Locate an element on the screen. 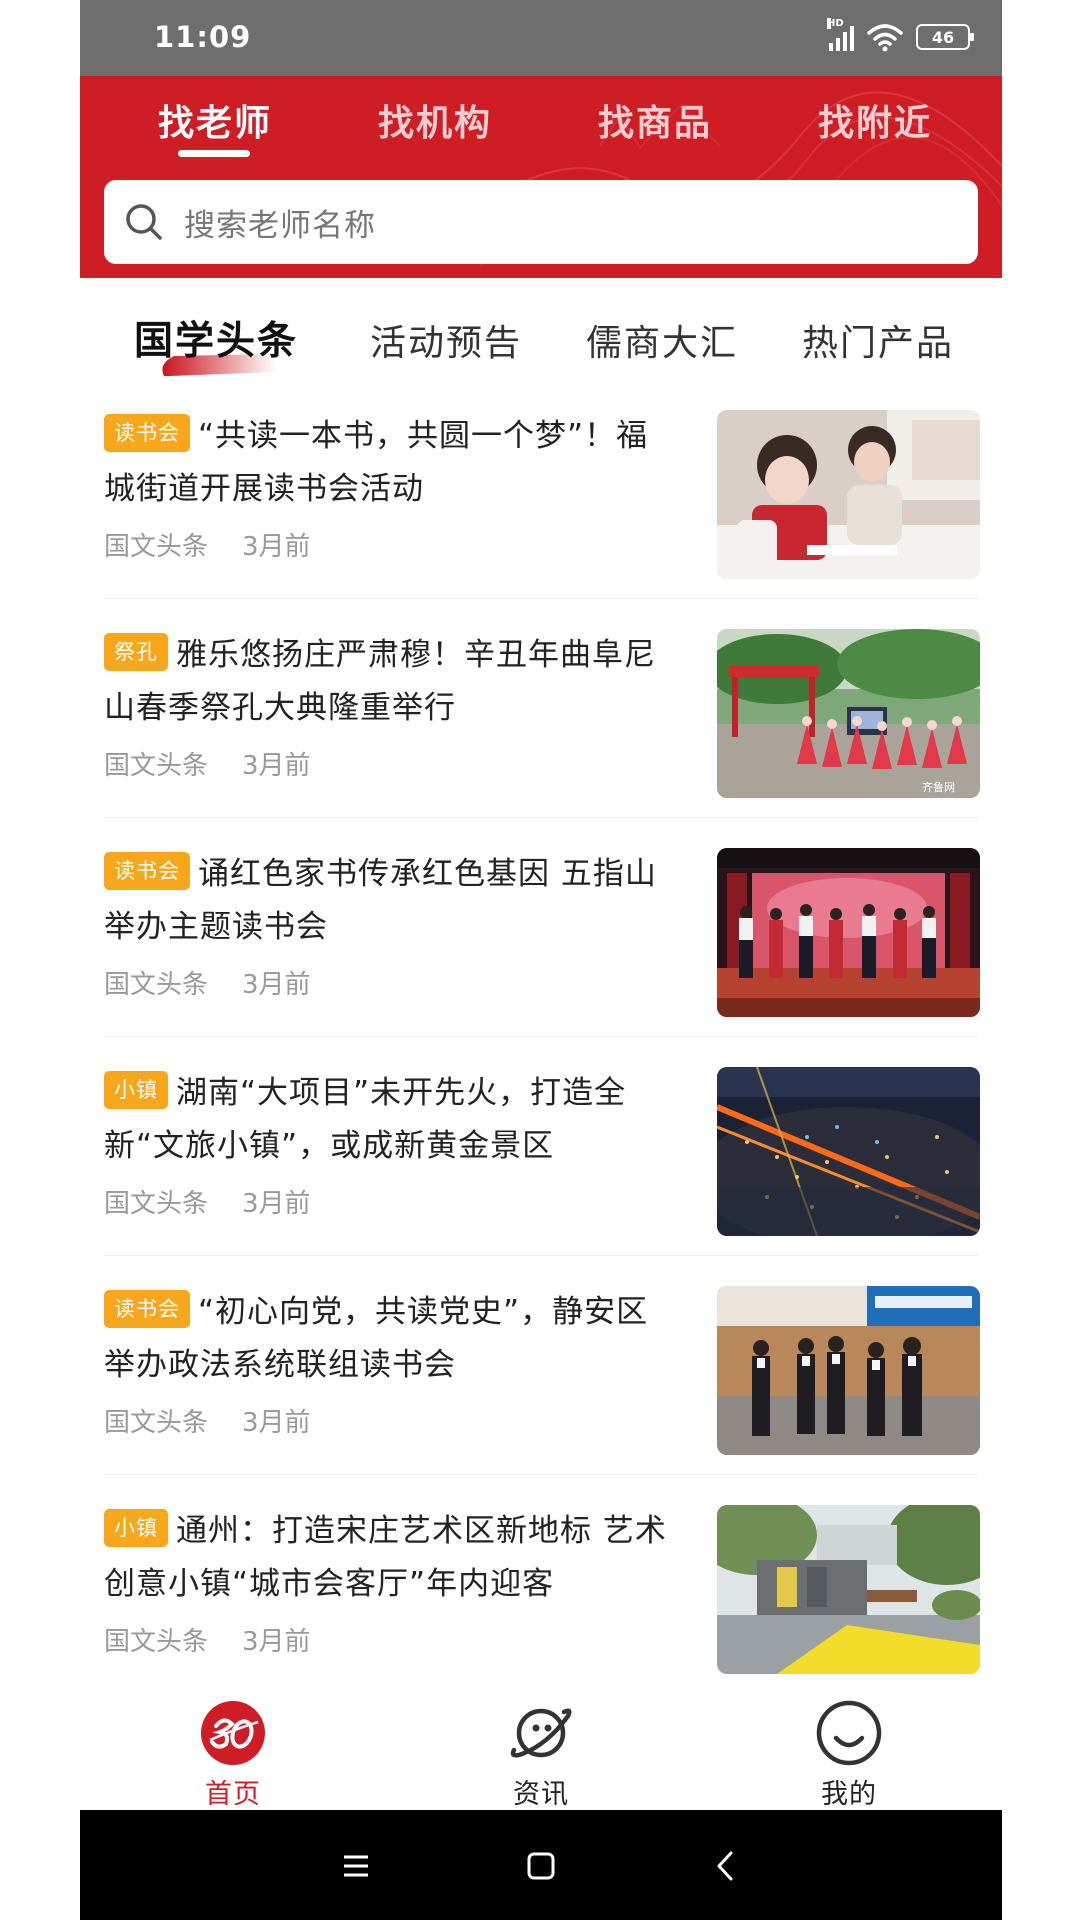 The image size is (1080, 1920). news-title: 读书会 诵红色家书传承红色基因 五指山举办主题读书会 is located at coordinates (390, 901).